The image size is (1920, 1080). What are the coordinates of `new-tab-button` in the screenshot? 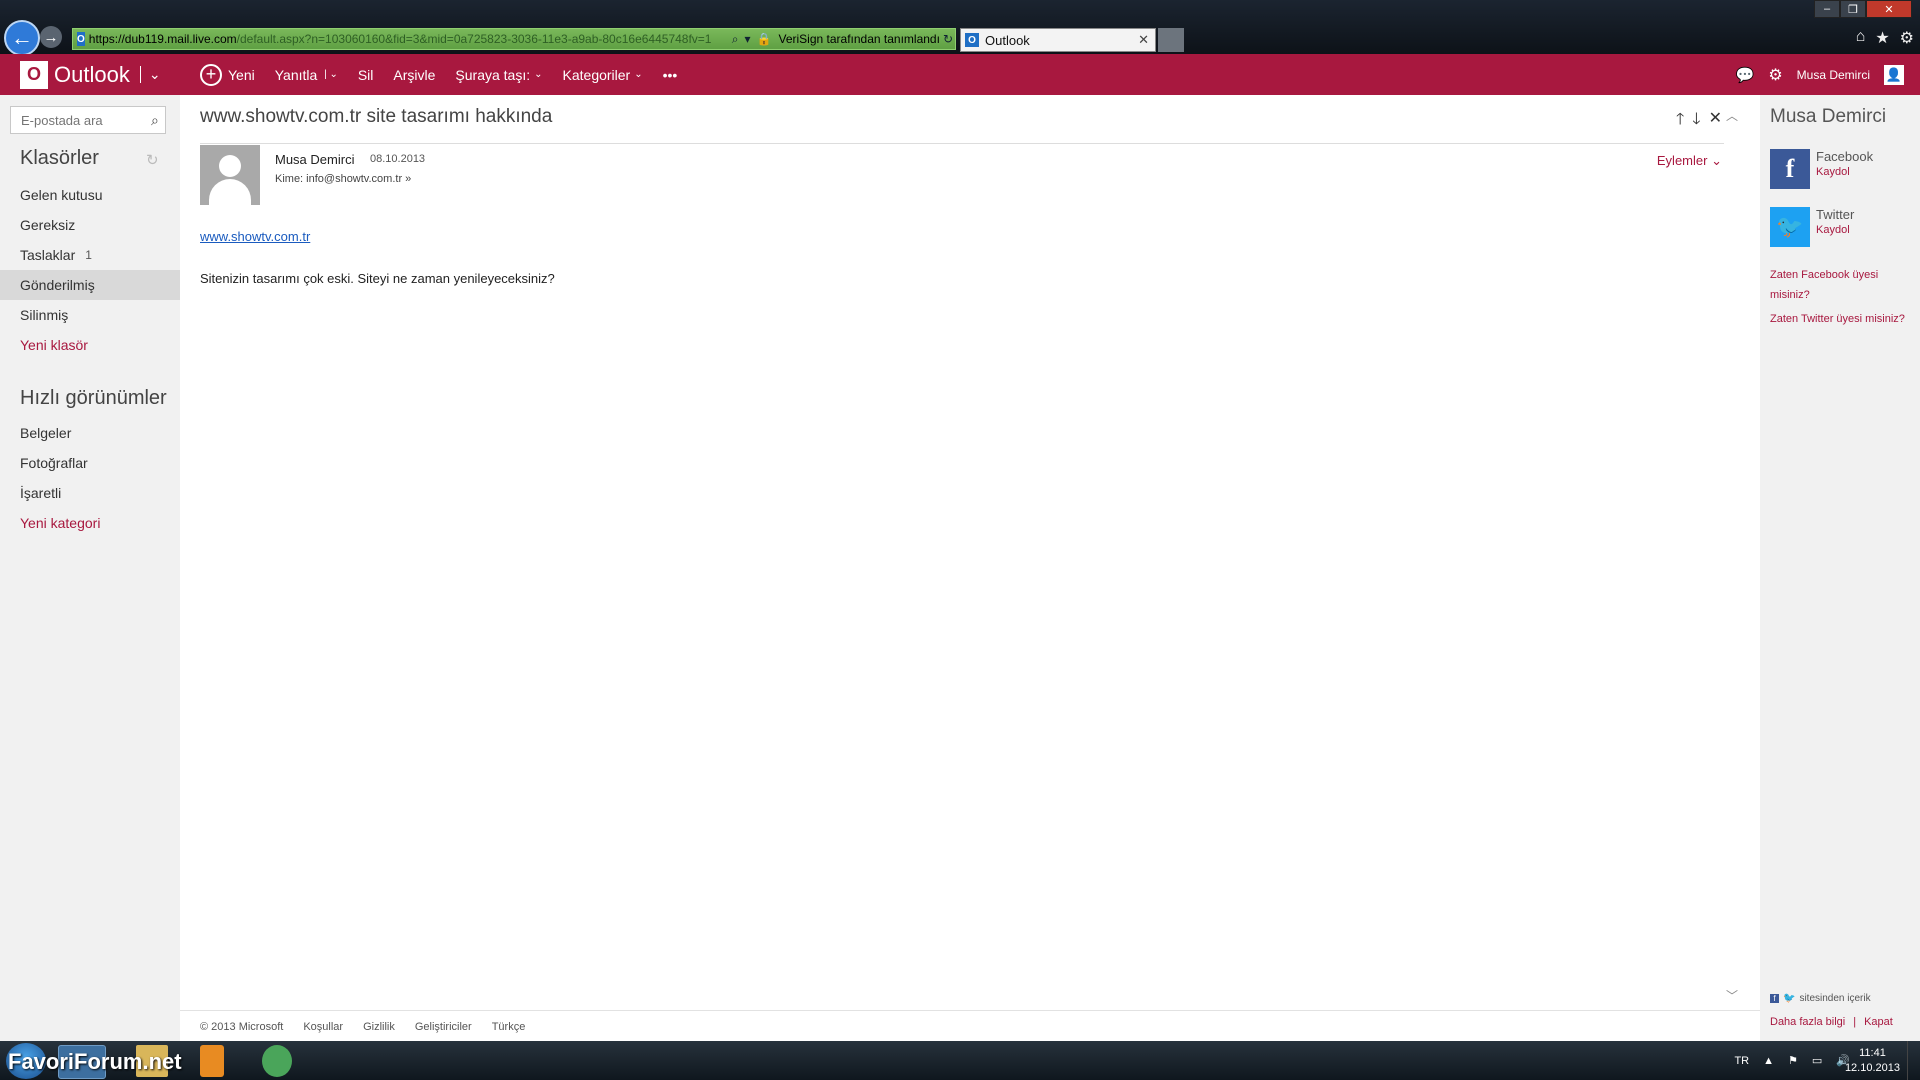 It's located at (1171, 40).